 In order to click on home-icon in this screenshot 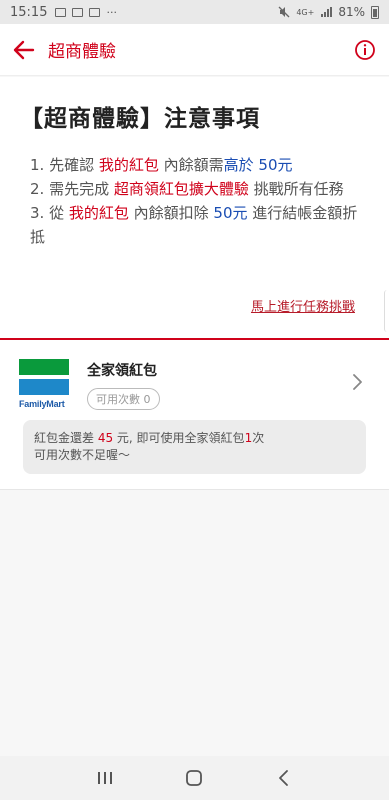, I will do `click(194, 778)`.